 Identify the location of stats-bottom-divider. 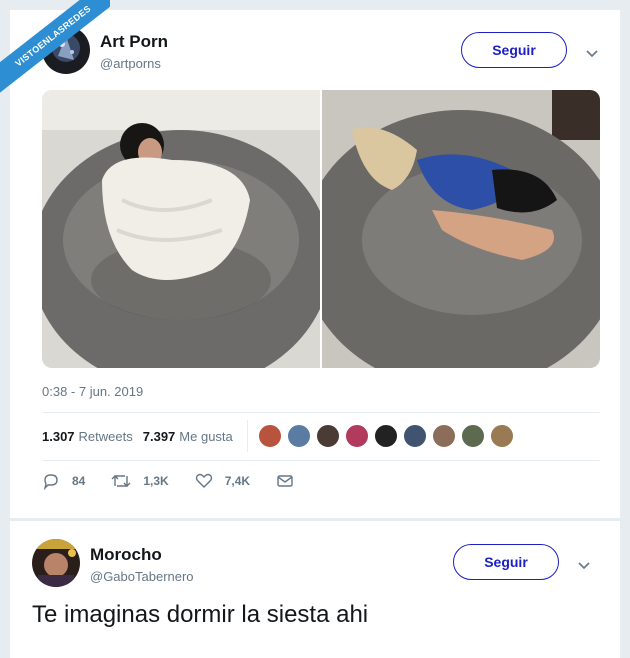
(321, 460).